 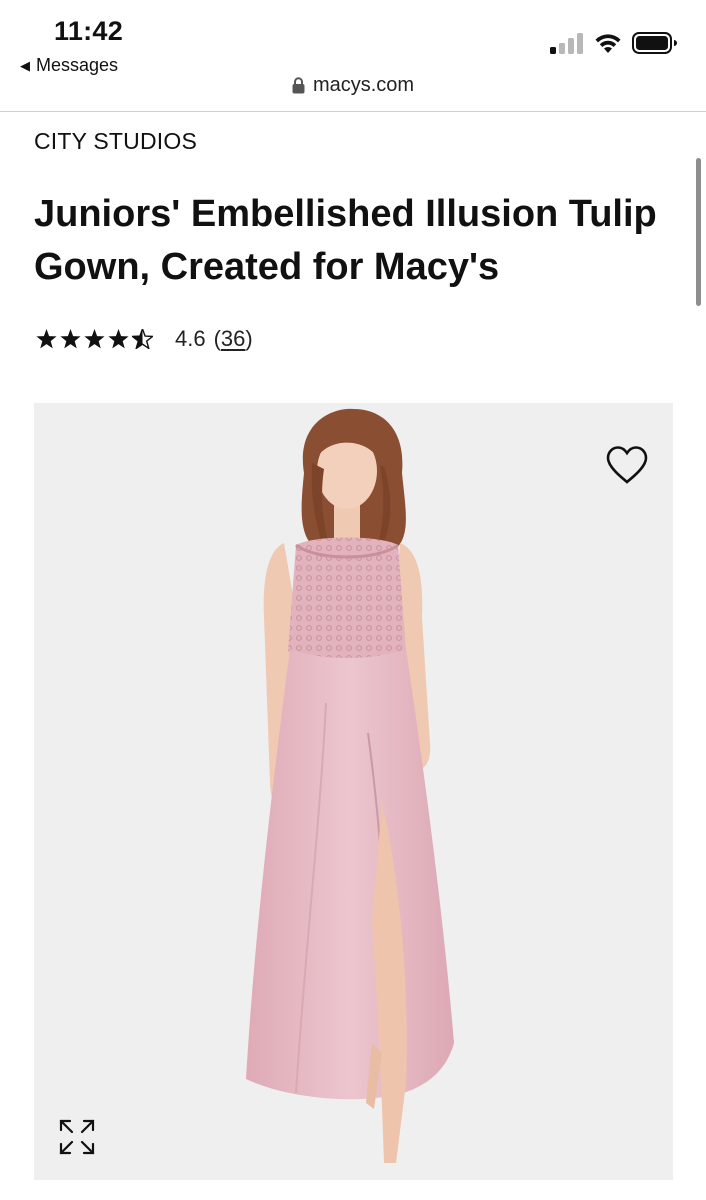 What do you see at coordinates (115, 141) in the screenshot?
I see `product-brand: CITY STUDIOS` at bounding box center [115, 141].